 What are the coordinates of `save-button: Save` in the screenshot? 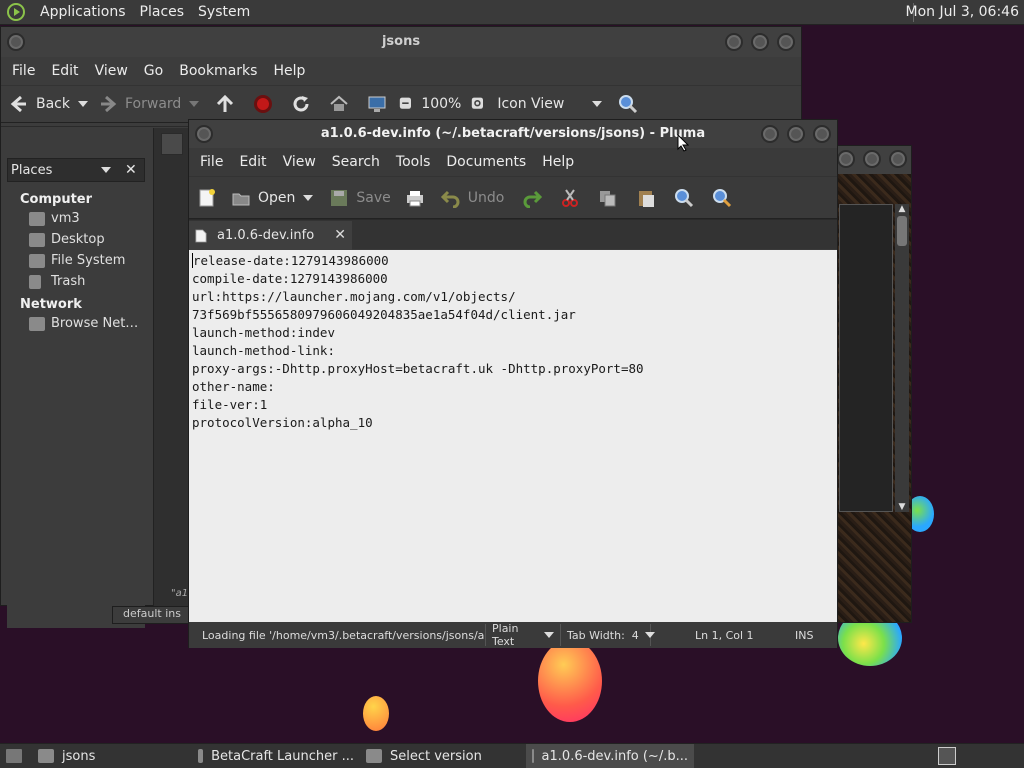 It's located at (360, 198).